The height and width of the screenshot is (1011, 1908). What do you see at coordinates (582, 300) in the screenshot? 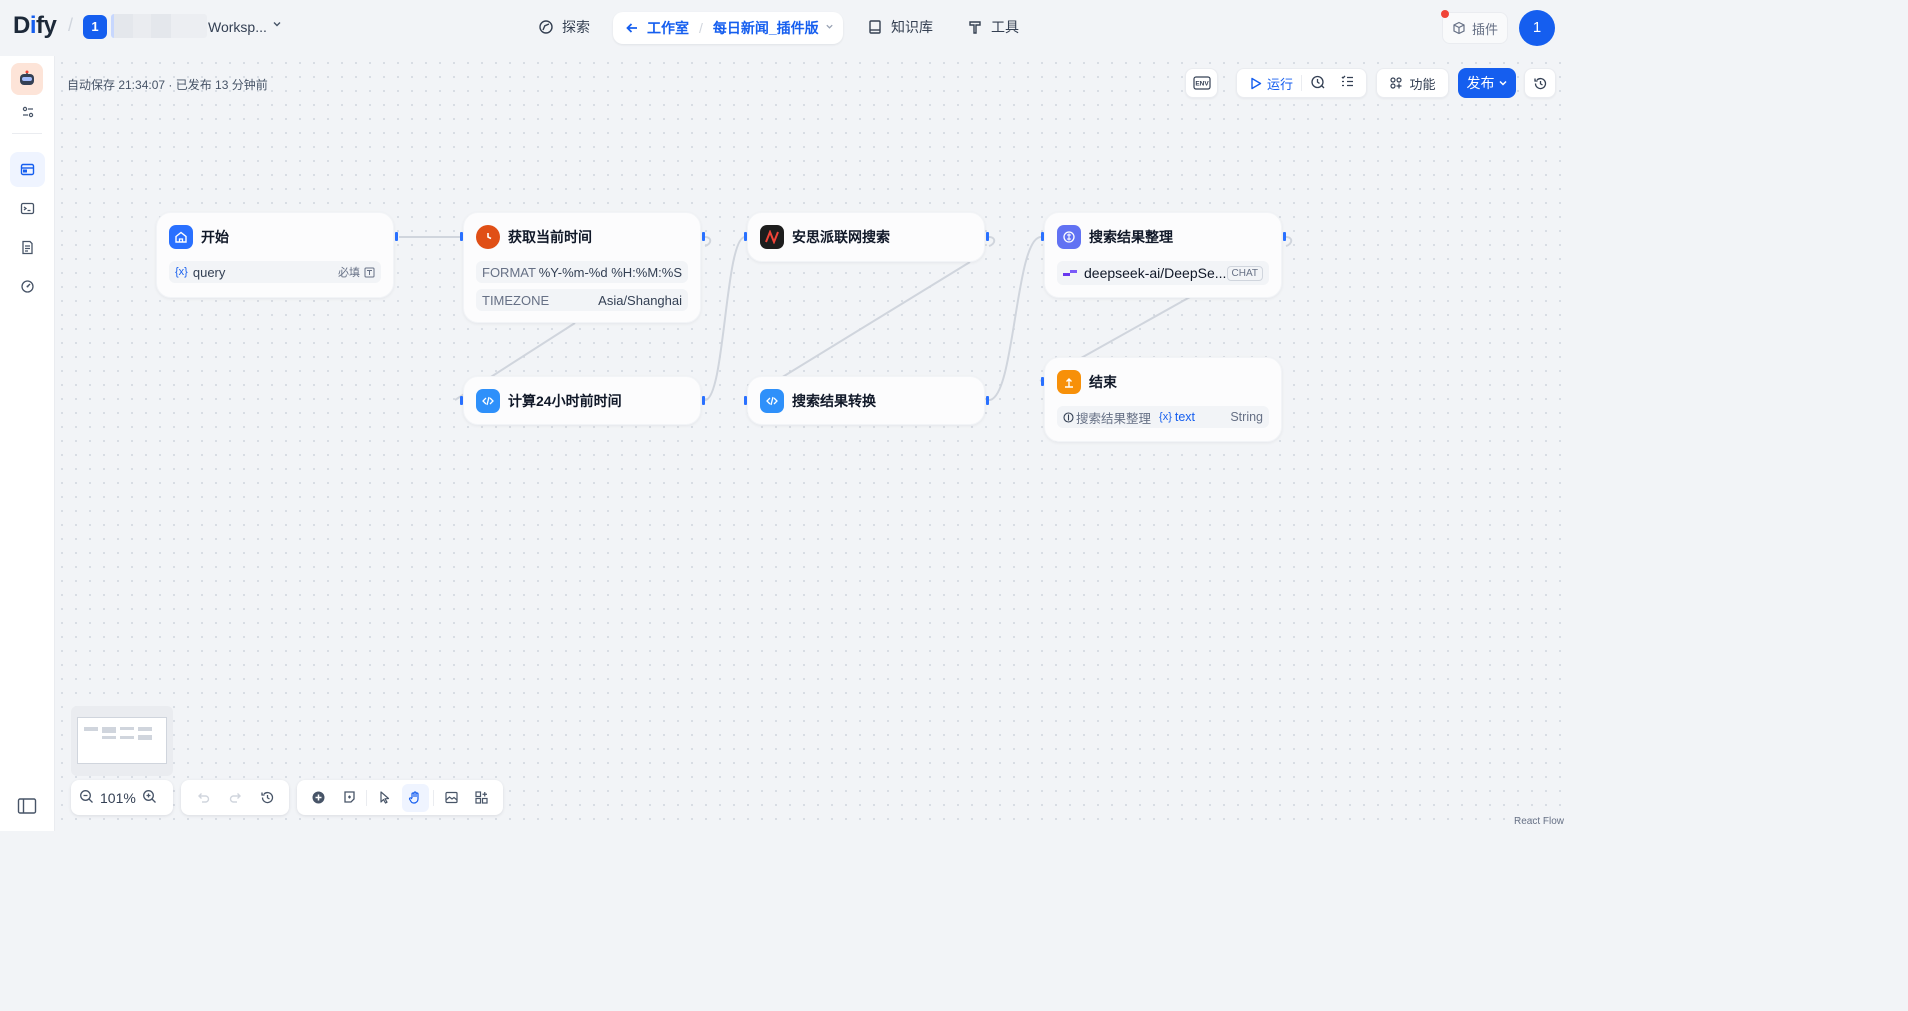
I see `param-row: TIMEZONE Asia/Shanghai` at bounding box center [582, 300].